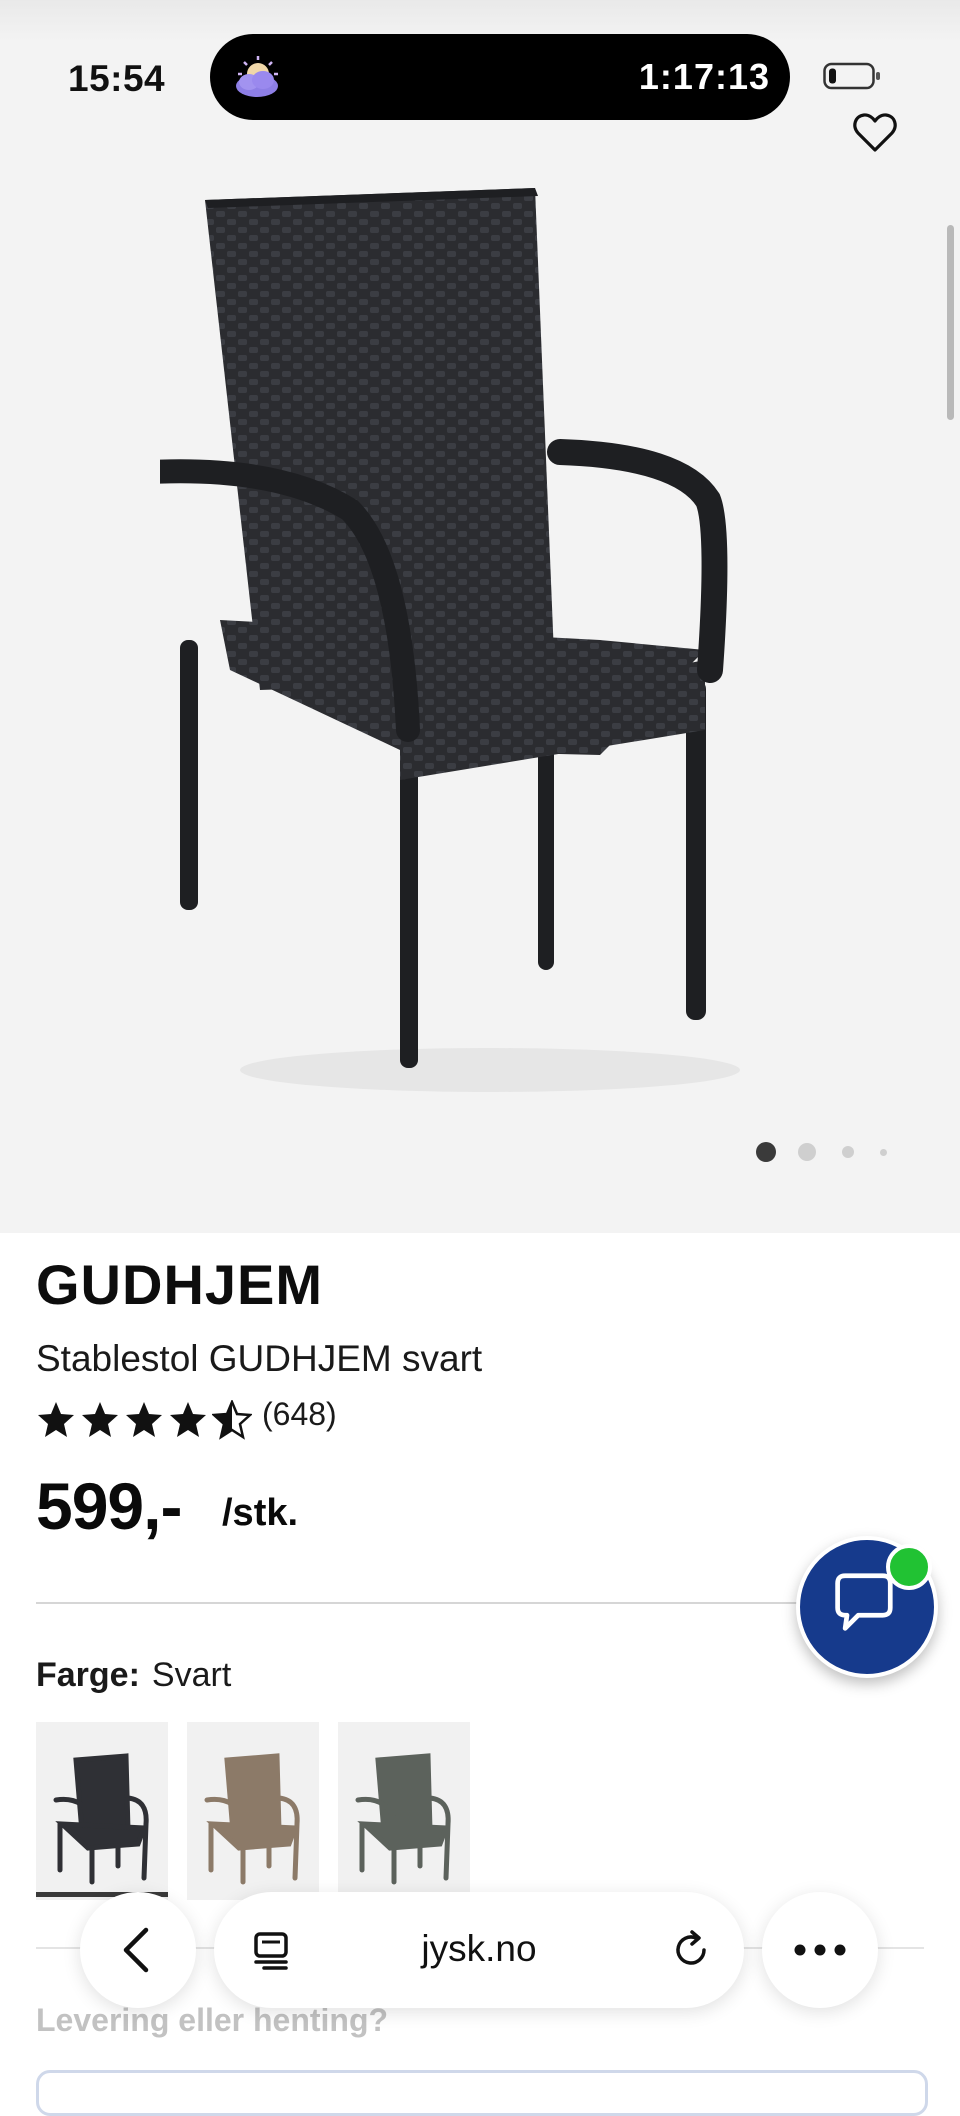  I want to click on chevron-left-icon, so click(136, 1950).